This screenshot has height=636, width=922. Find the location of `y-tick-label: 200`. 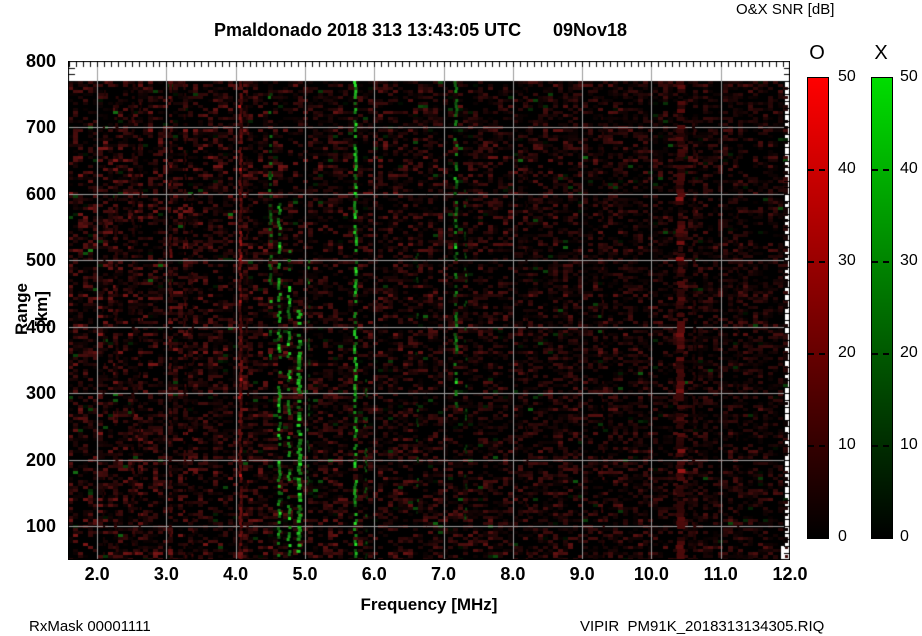

y-tick-label: 200 is located at coordinates (40, 459).